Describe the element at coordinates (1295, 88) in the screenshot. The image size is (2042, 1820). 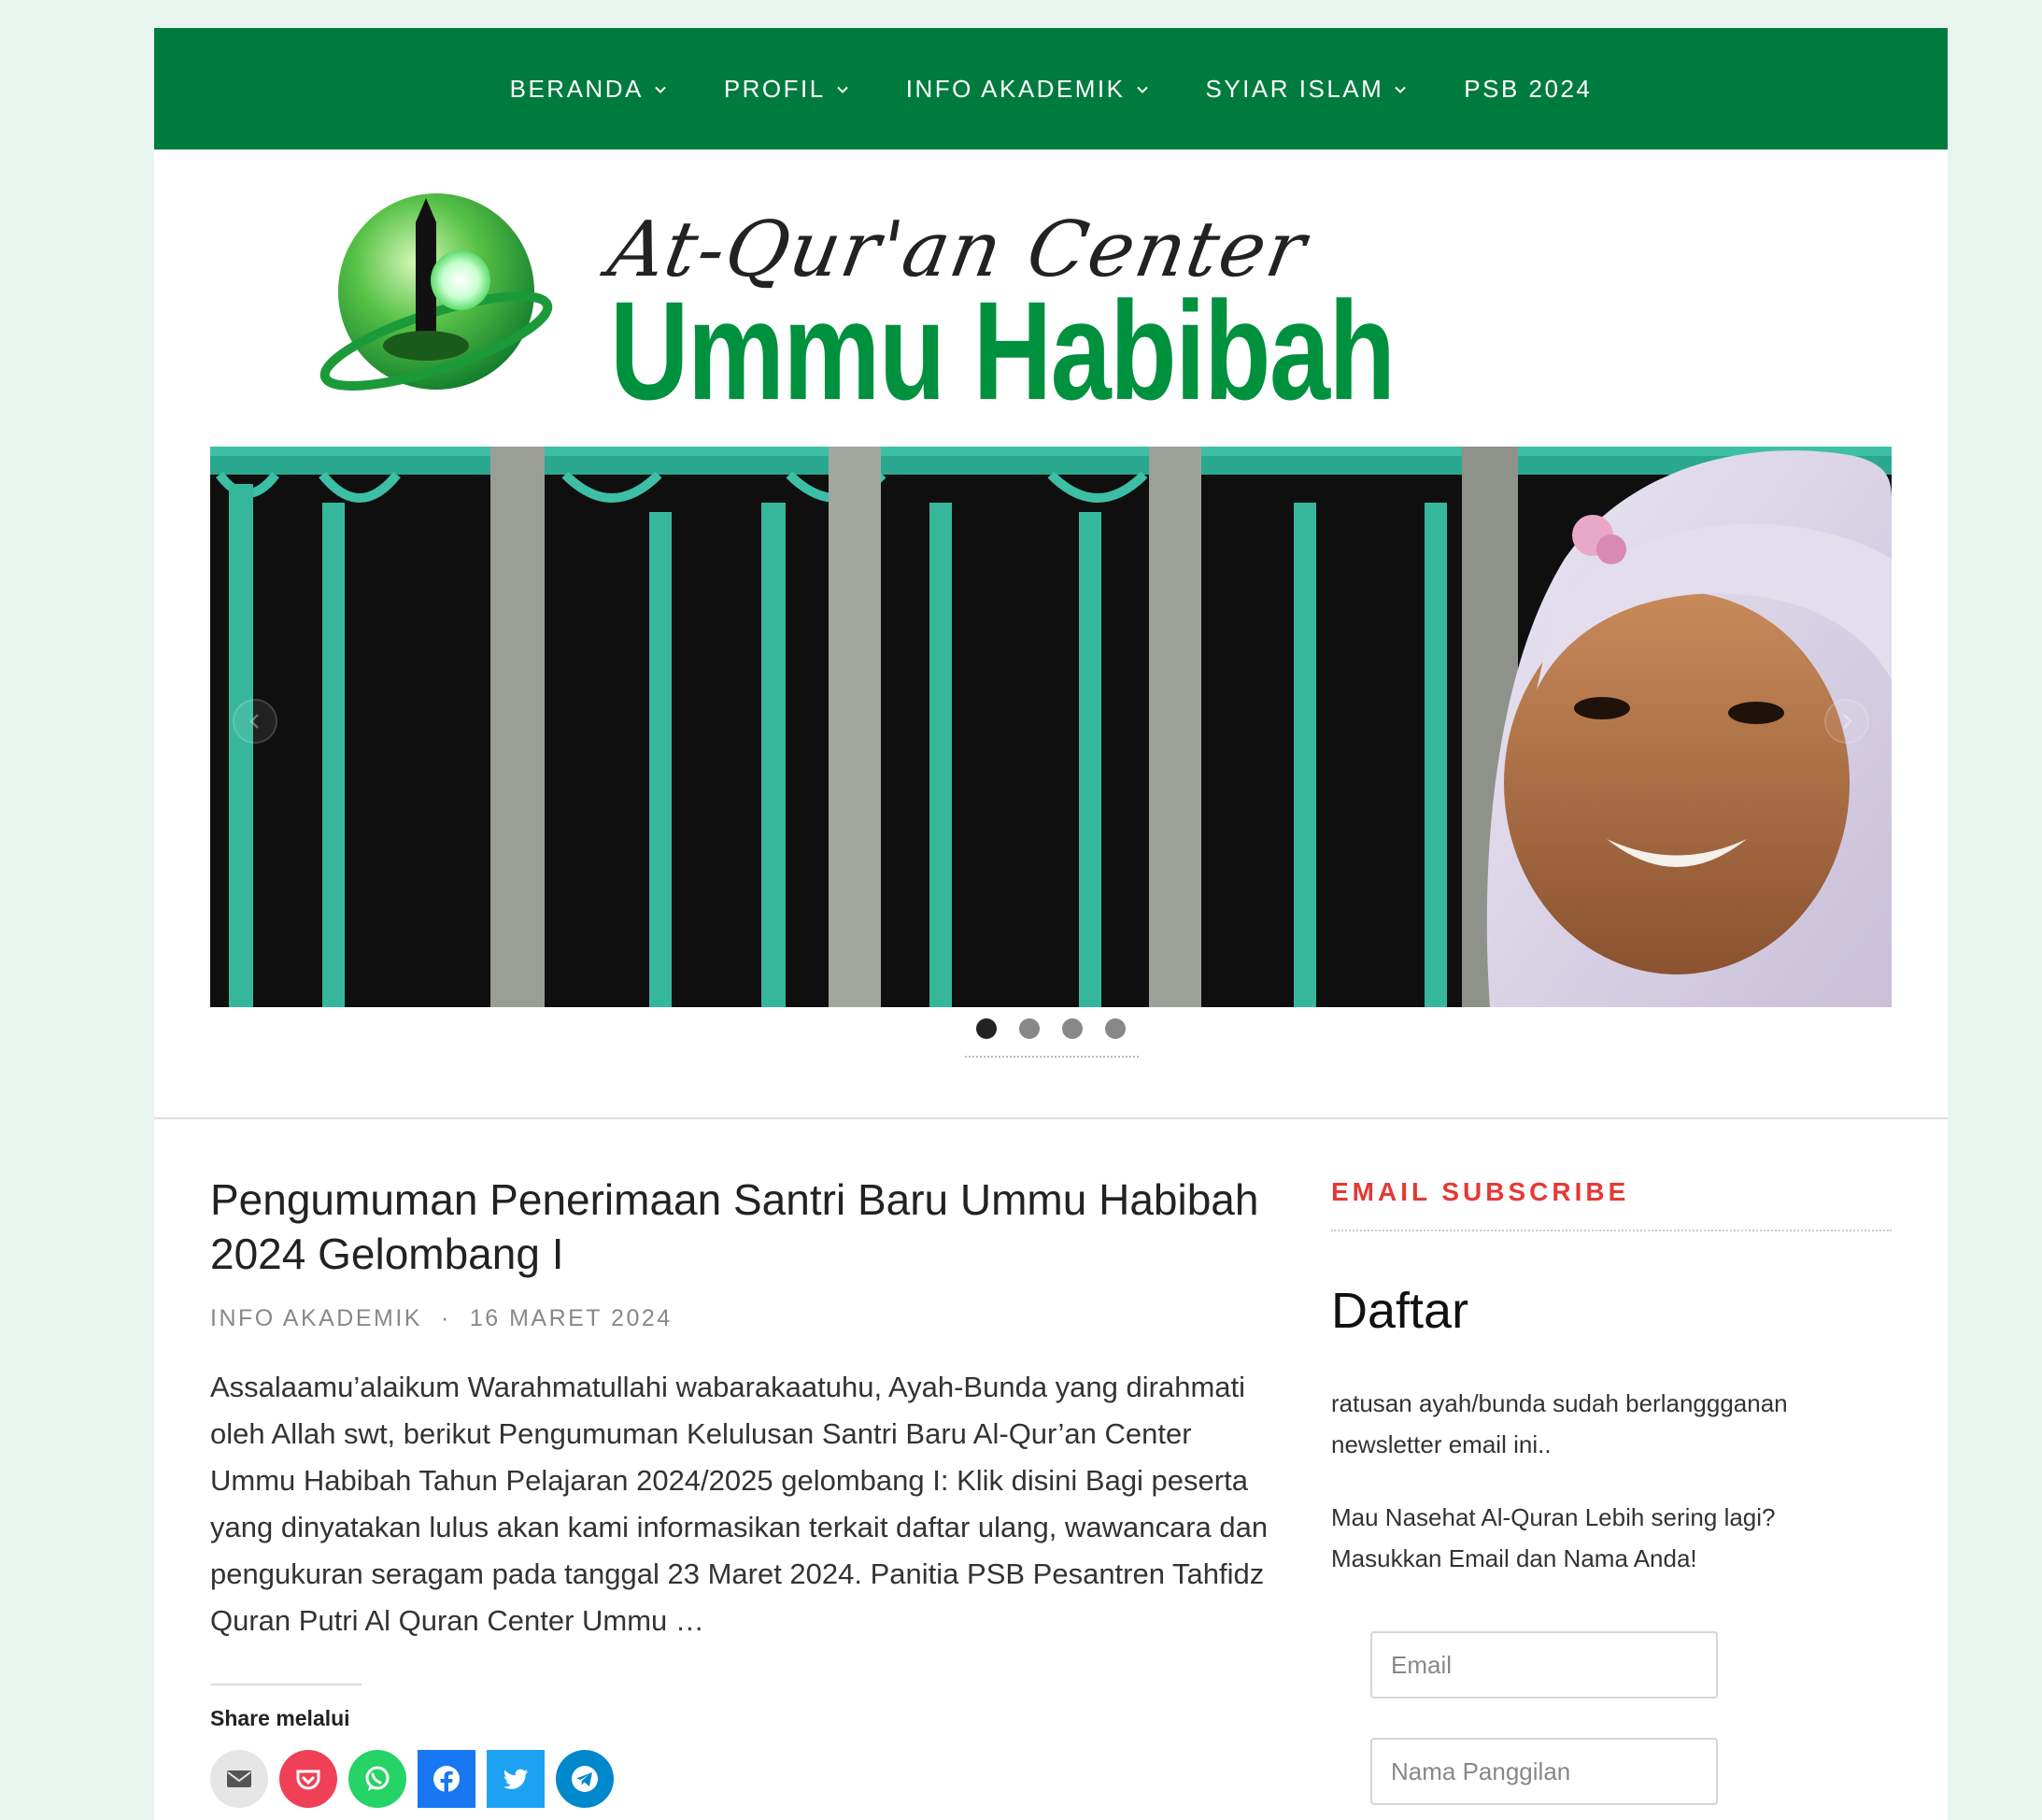
I see `nav-item-label: SYIAR ISLAM` at that location.